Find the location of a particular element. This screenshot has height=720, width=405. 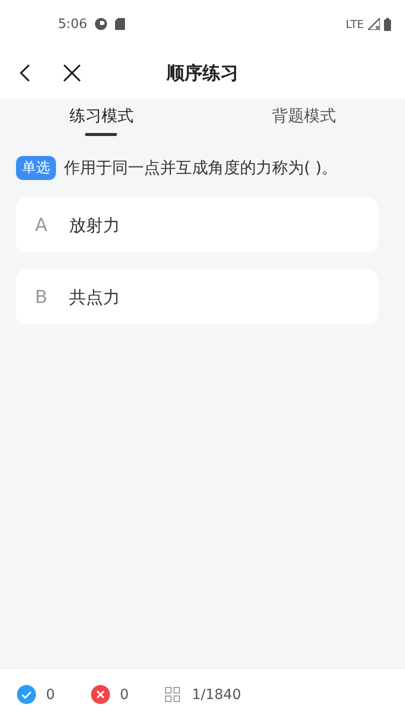

option-letter: A is located at coordinates (41, 225).